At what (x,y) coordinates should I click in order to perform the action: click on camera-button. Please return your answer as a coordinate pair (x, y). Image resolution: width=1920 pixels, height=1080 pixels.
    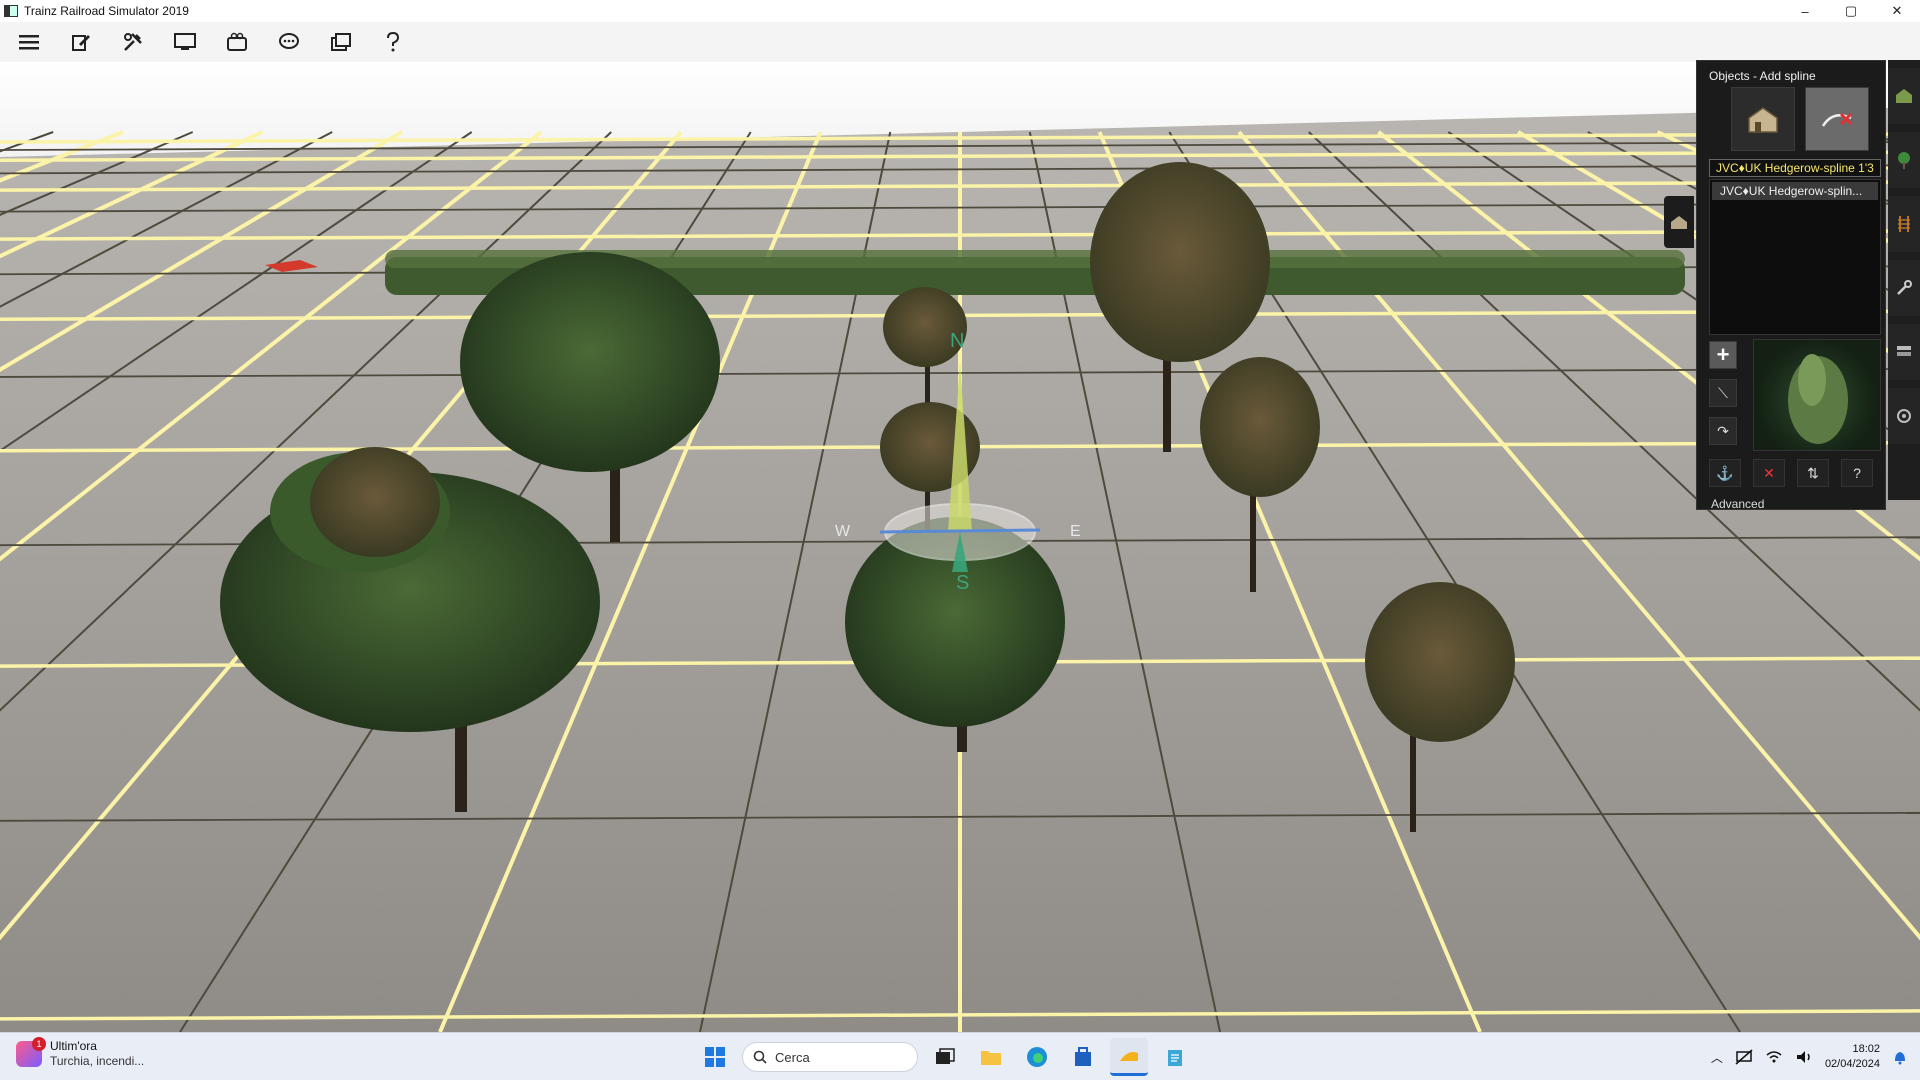
    Looking at the image, I should click on (237, 42).